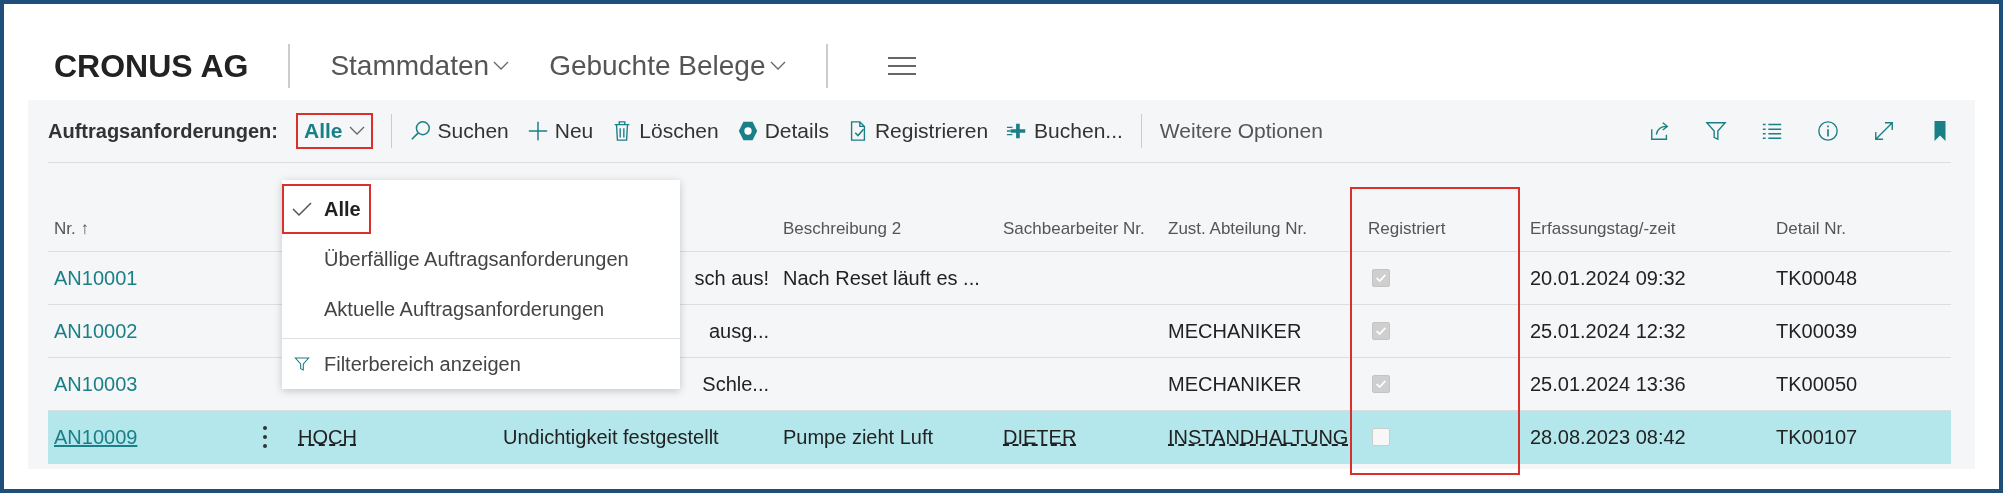  What do you see at coordinates (537, 131) in the screenshot?
I see `plus-icon` at bounding box center [537, 131].